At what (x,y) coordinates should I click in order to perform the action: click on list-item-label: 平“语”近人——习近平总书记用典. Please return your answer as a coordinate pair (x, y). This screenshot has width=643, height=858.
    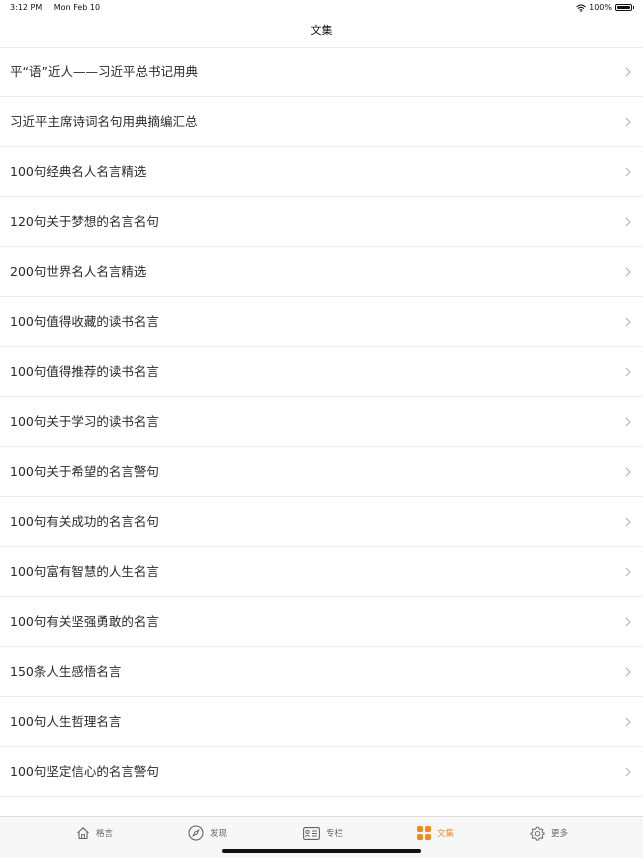
    Looking at the image, I should click on (104, 71).